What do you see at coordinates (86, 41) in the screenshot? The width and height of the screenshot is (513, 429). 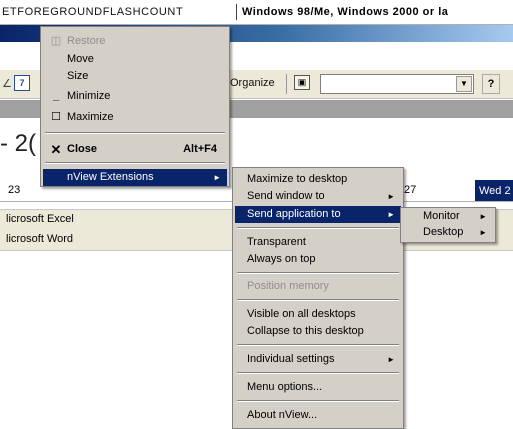 I see `menu-item-label: Restore` at bounding box center [86, 41].